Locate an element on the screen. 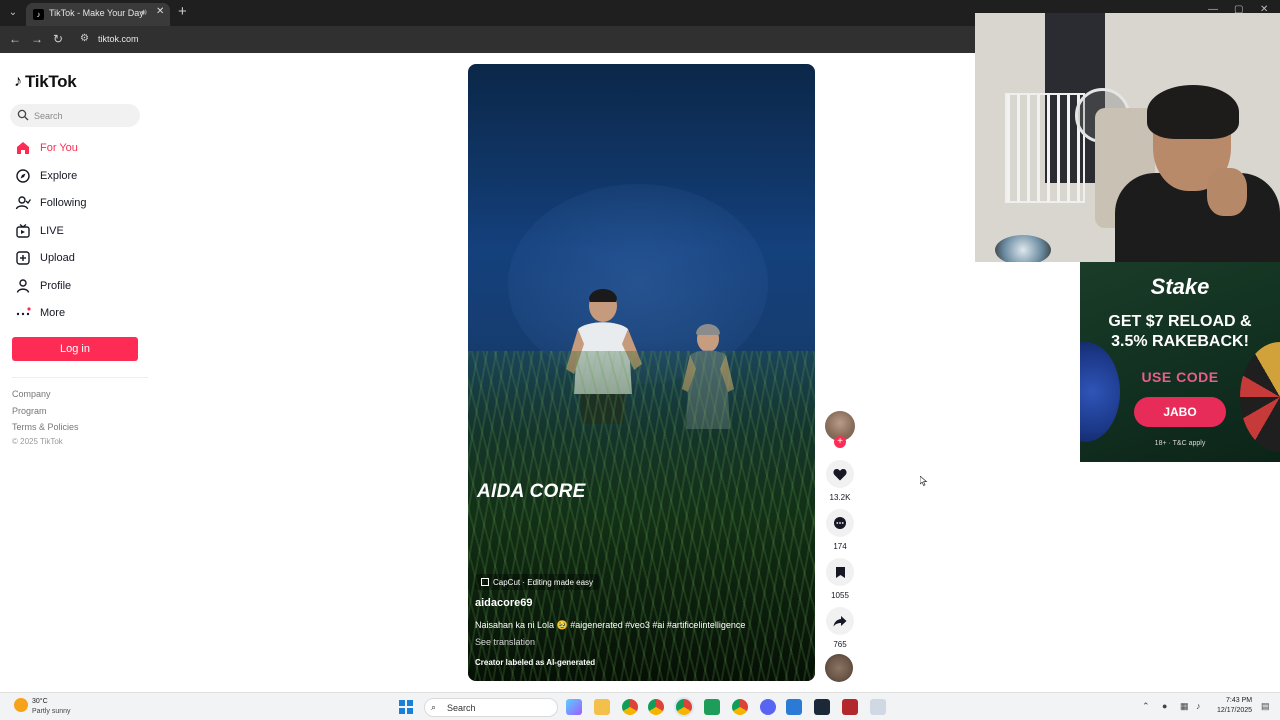  ad-terms: 18+ · T&C apply is located at coordinates (1180, 443).